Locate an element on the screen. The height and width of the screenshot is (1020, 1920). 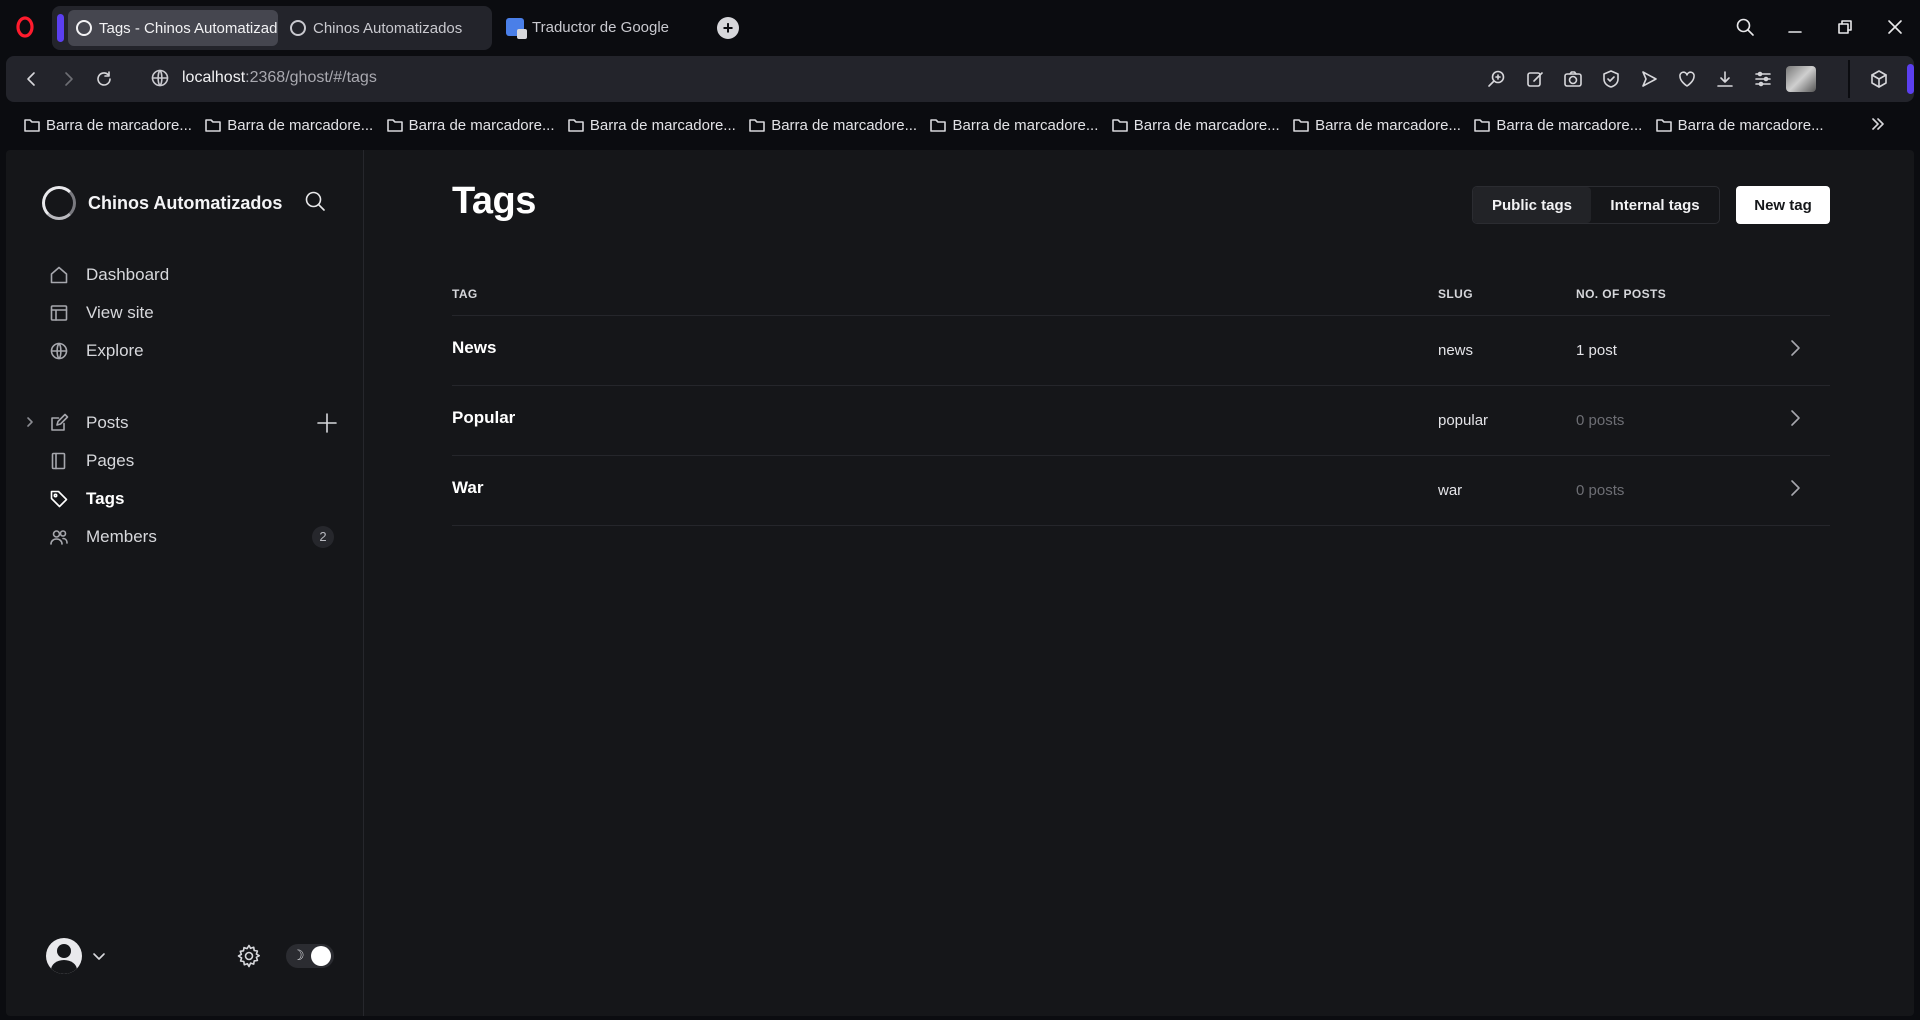
back-button is located at coordinates (32, 79).